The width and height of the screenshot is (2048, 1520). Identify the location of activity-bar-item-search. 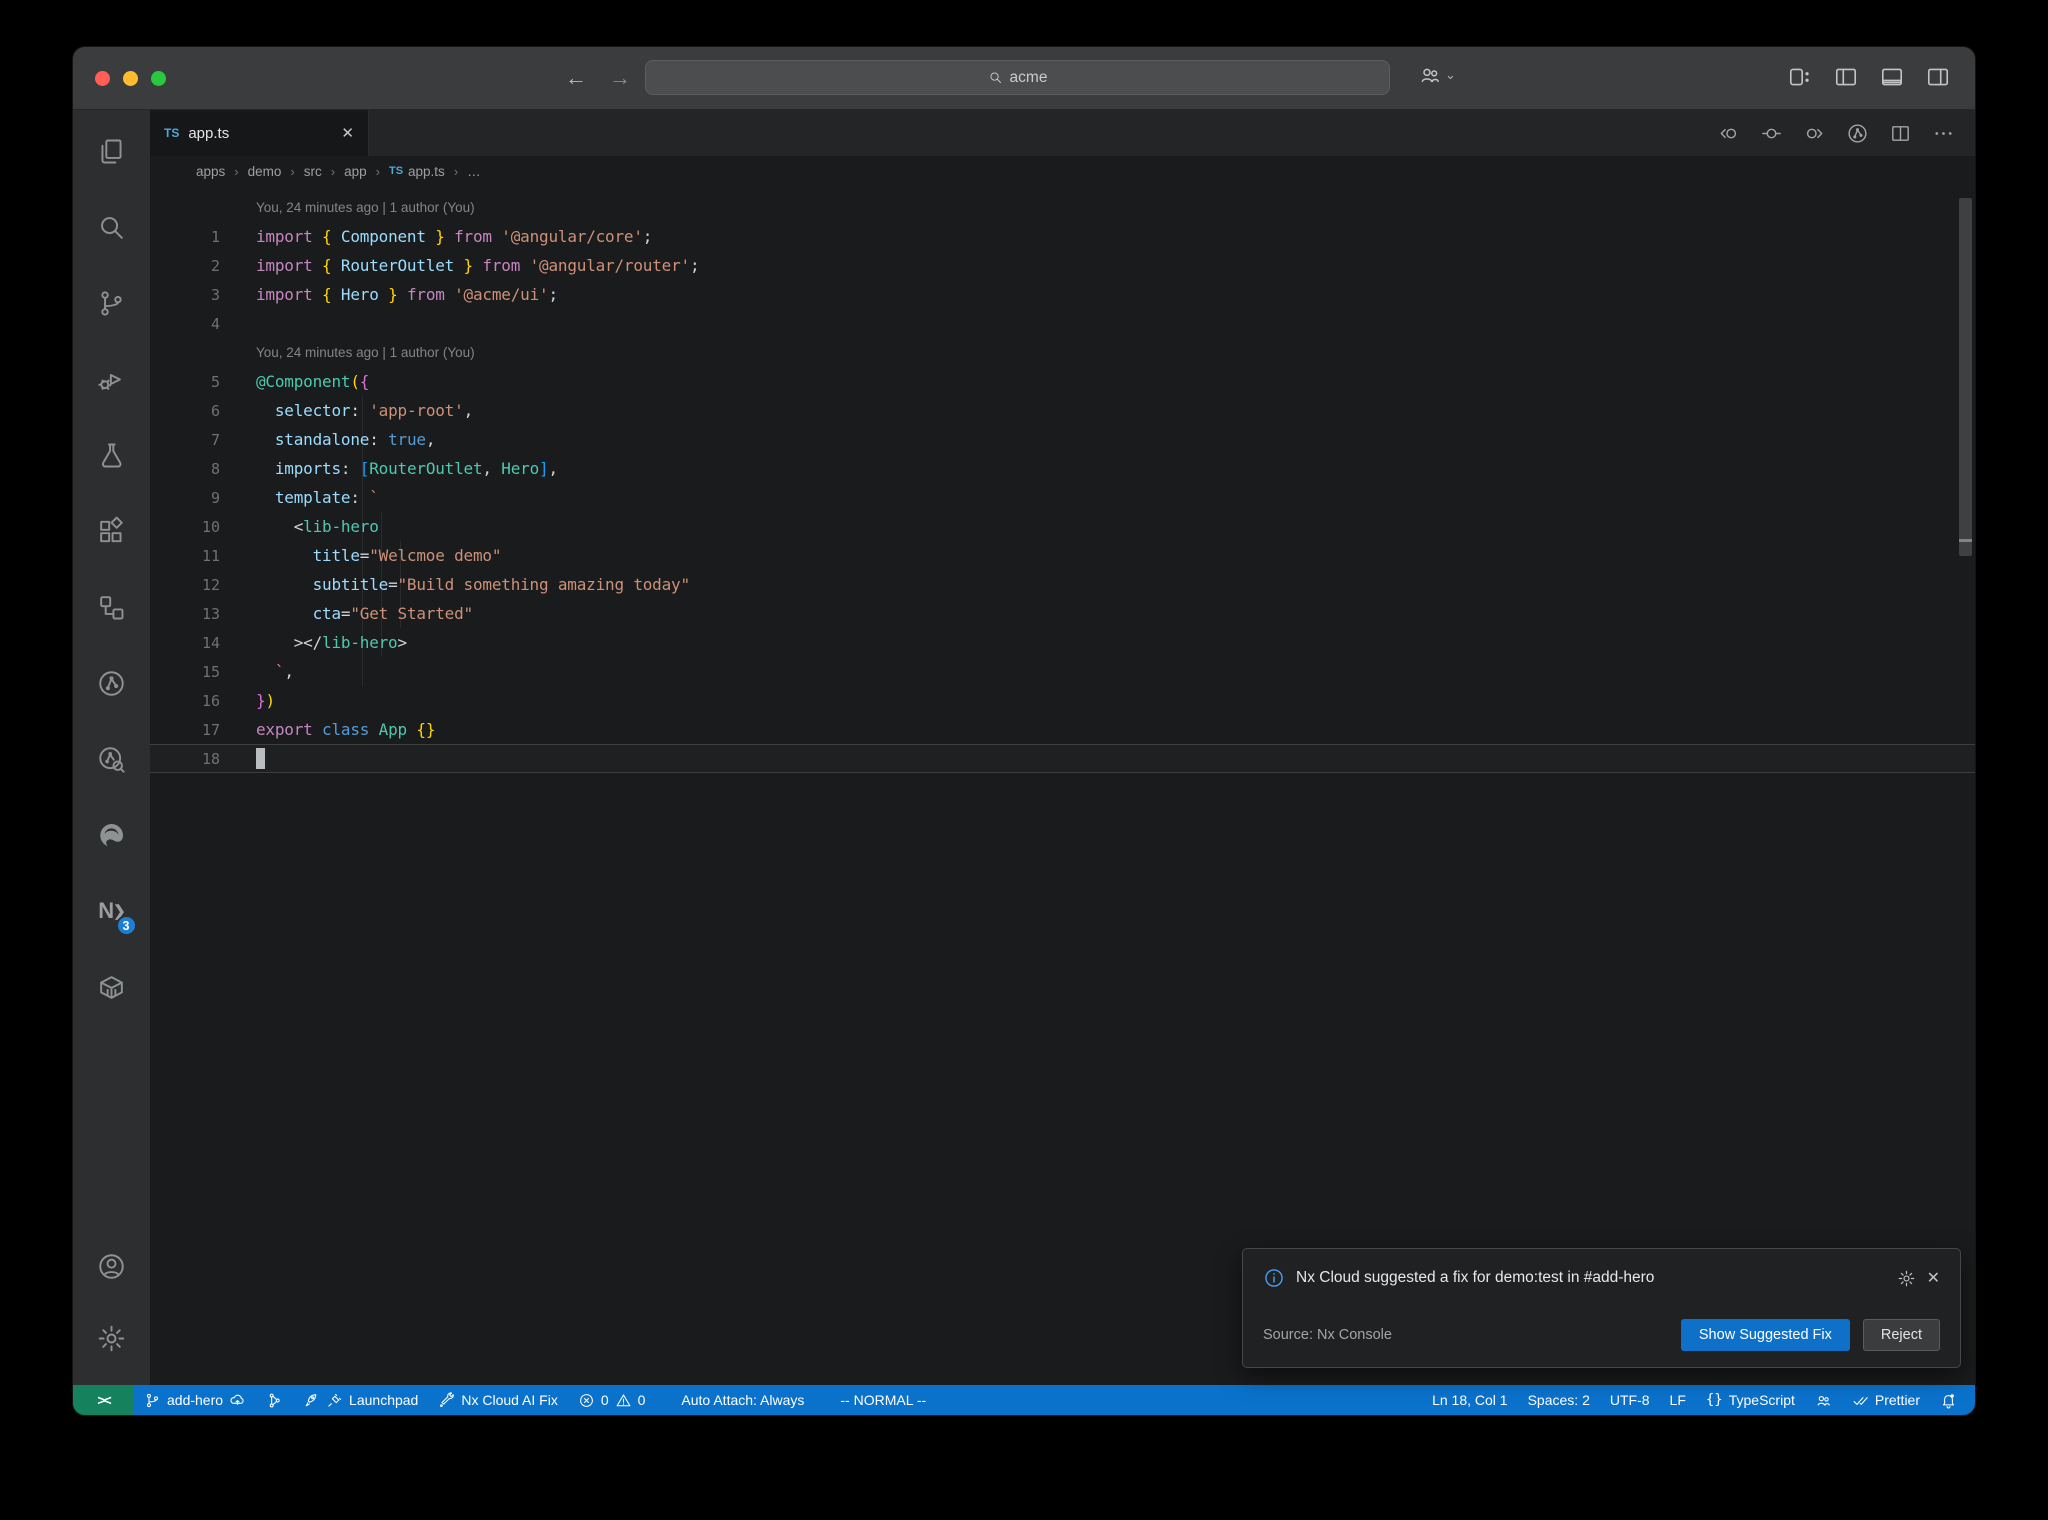
(112, 227).